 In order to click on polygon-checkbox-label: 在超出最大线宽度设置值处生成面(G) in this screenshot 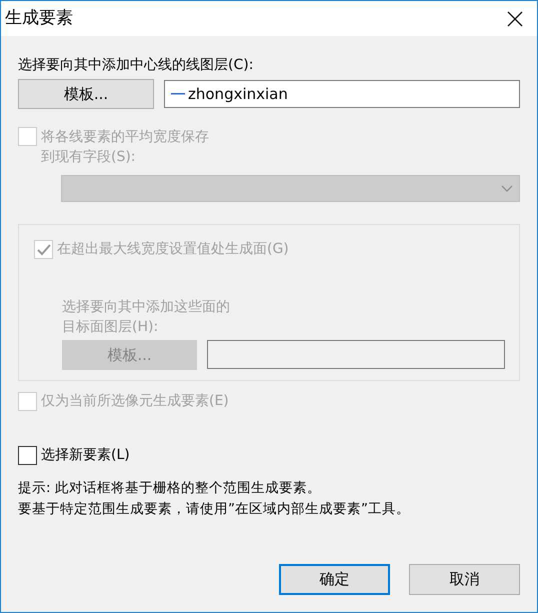, I will do `click(173, 249)`.